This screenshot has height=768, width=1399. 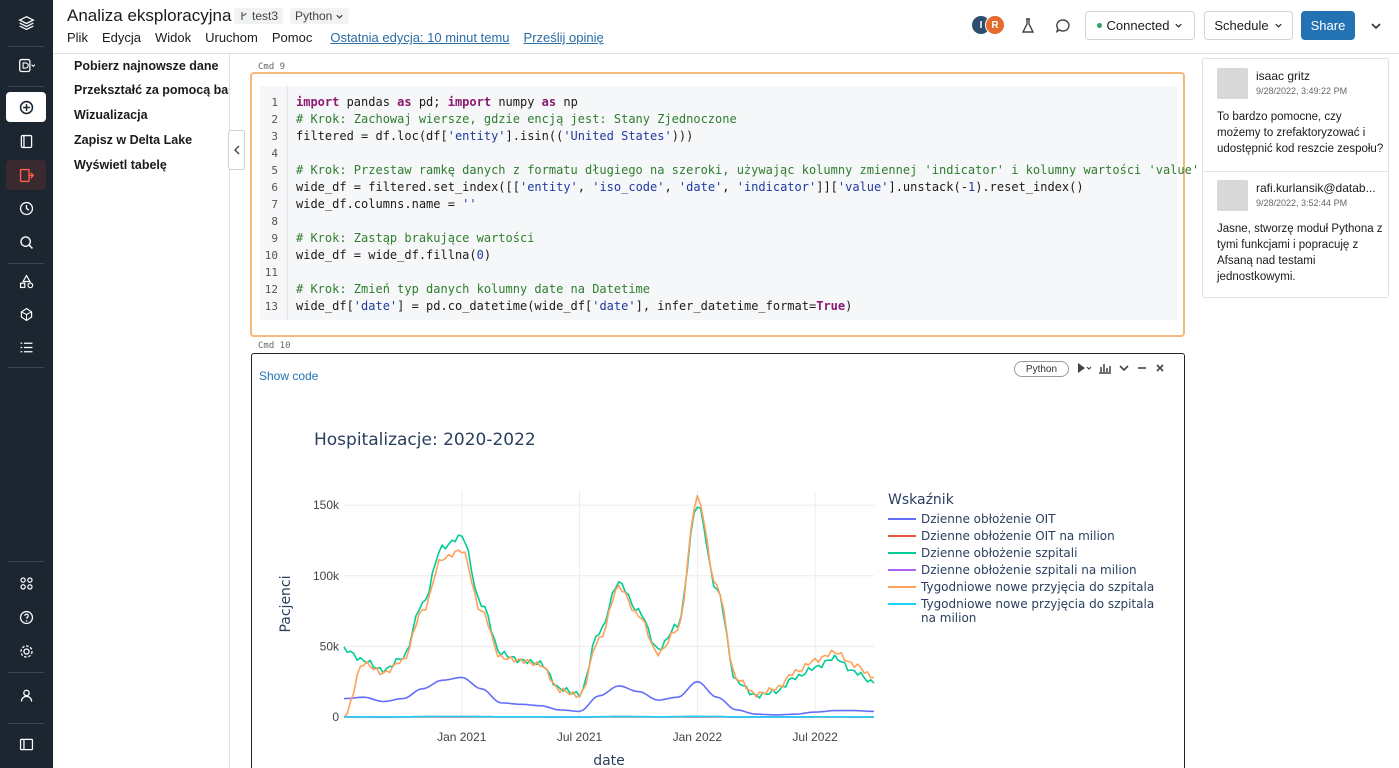 I want to click on x-tick-label: Jul 2022, so click(x=815, y=737).